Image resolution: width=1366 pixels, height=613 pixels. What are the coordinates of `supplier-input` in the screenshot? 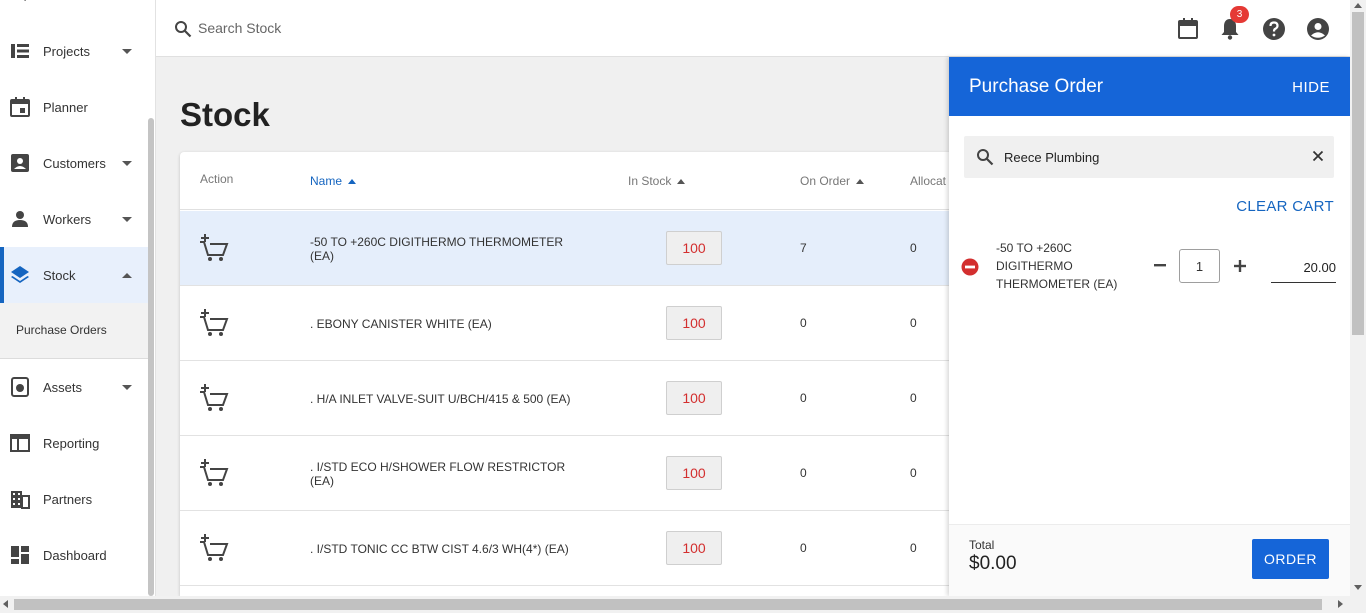 It's located at (1154, 157).